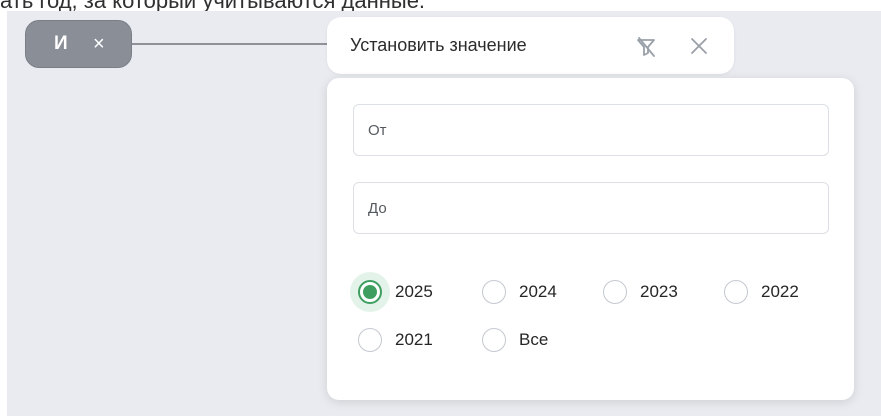  What do you see at coordinates (99, 44) in the screenshot?
I see `remove-operator-icon: ×` at bounding box center [99, 44].